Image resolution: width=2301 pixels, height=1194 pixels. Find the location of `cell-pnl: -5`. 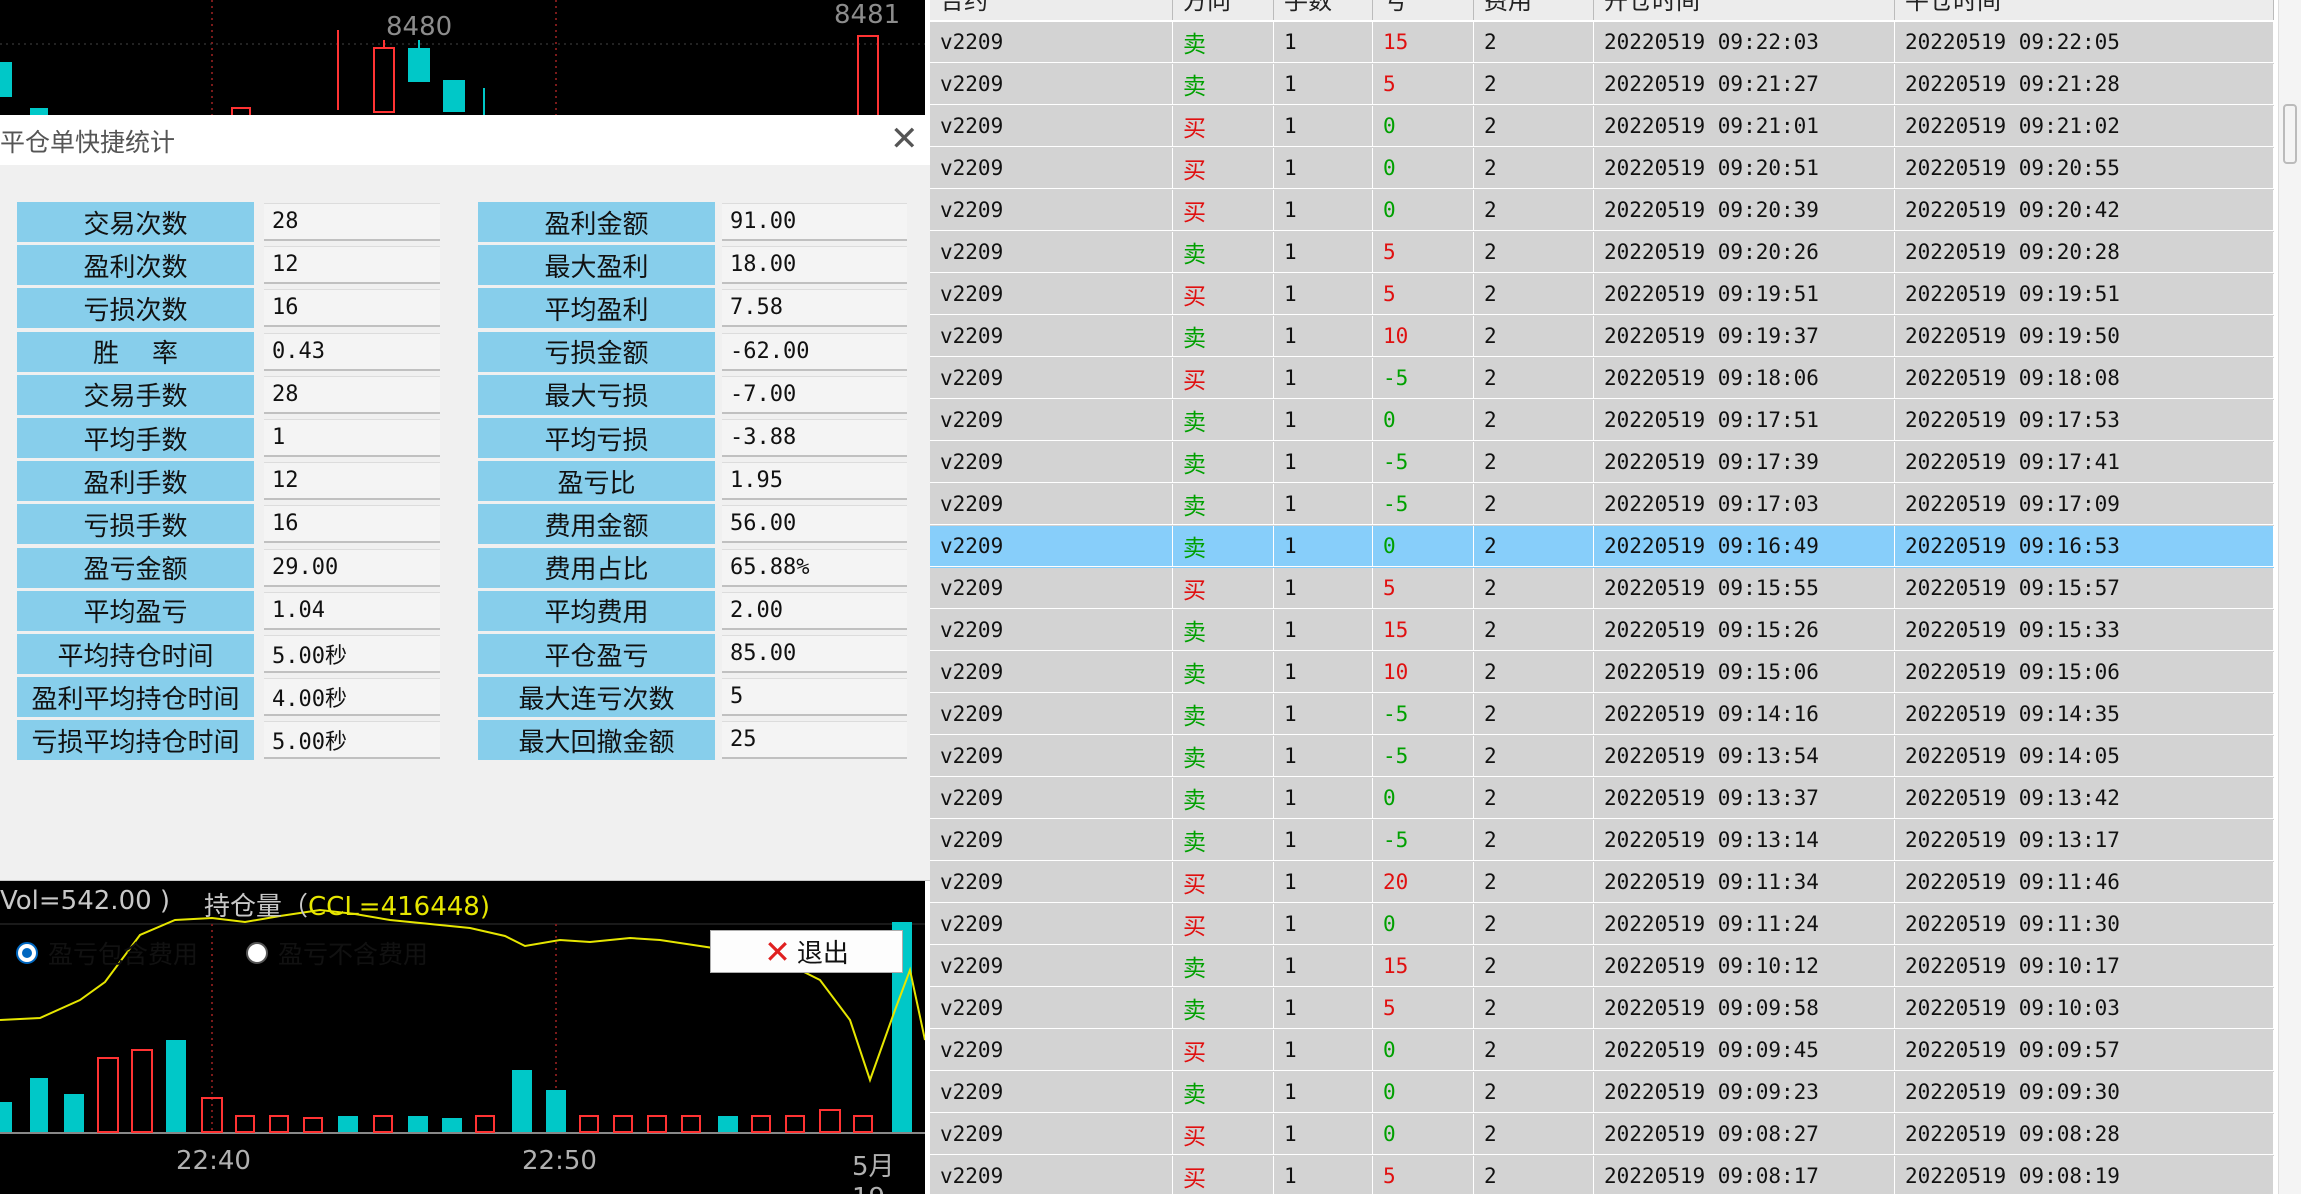

cell-pnl: -5 is located at coordinates (1423, 840).